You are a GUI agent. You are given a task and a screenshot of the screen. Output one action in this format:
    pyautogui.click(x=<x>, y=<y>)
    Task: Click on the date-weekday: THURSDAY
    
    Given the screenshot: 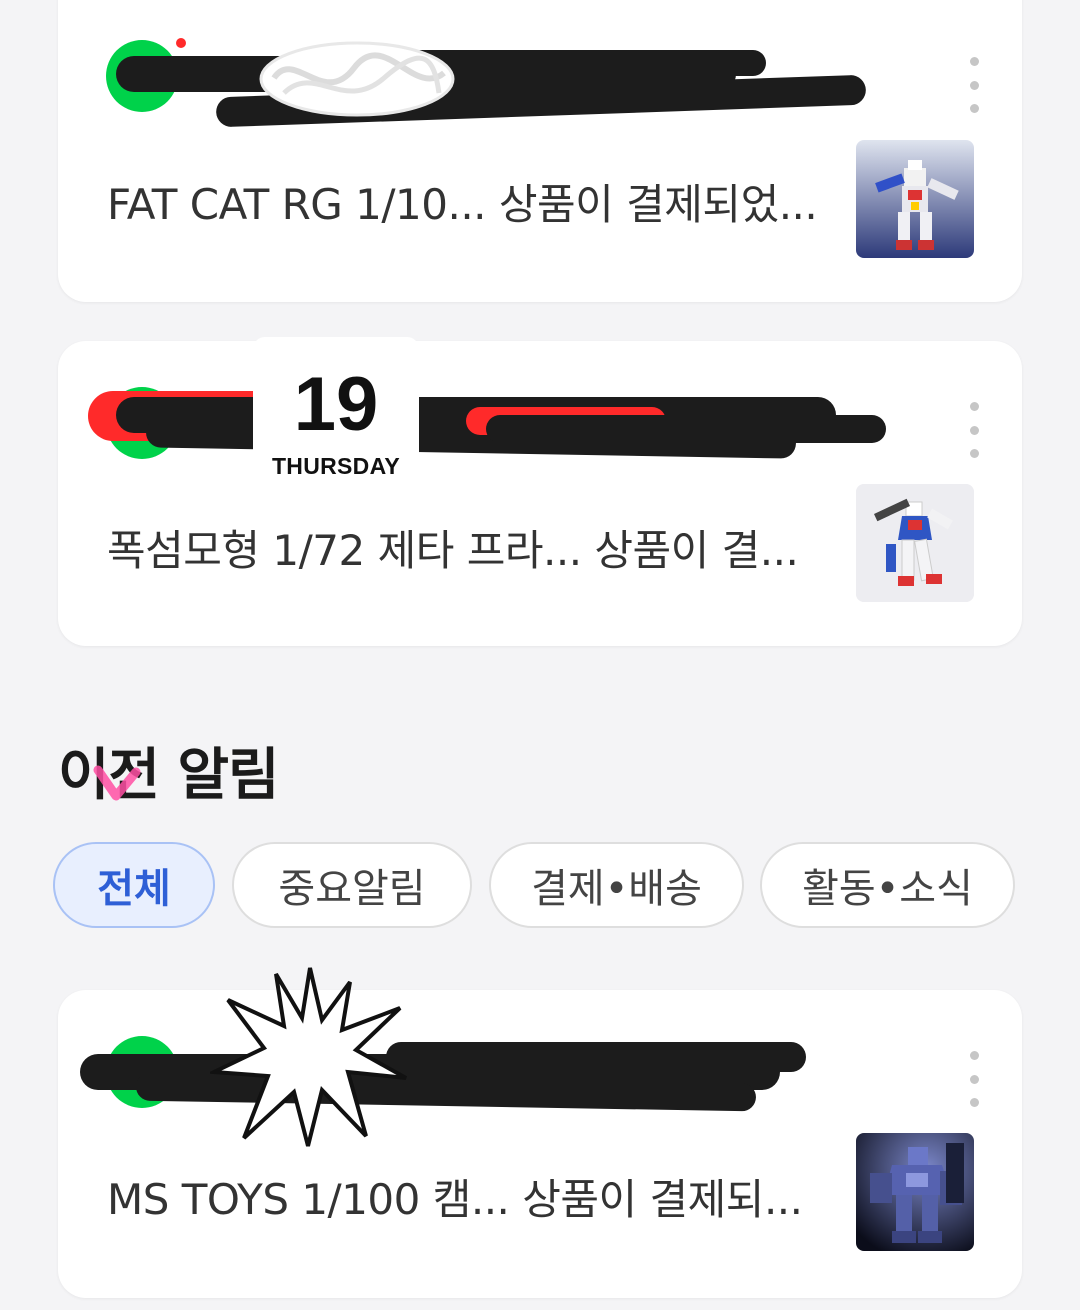 What is the action you would take?
    pyautogui.click(x=336, y=466)
    